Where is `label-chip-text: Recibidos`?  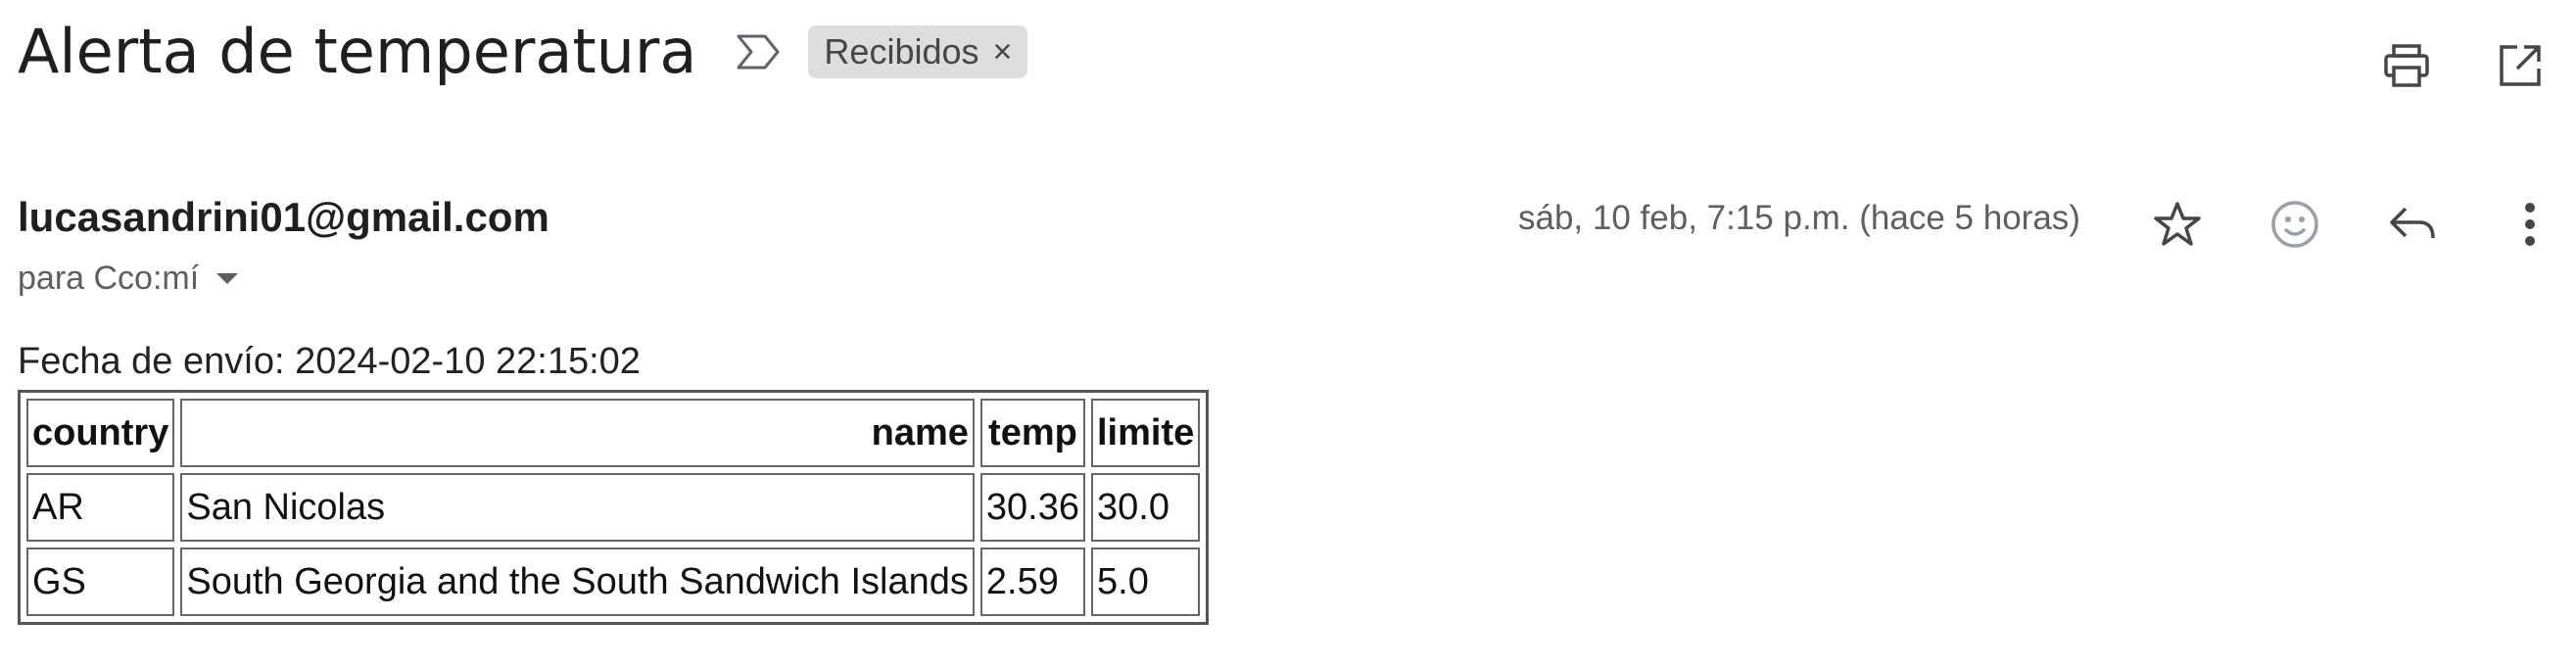
label-chip-text: Recibidos is located at coordinates (901, 51).